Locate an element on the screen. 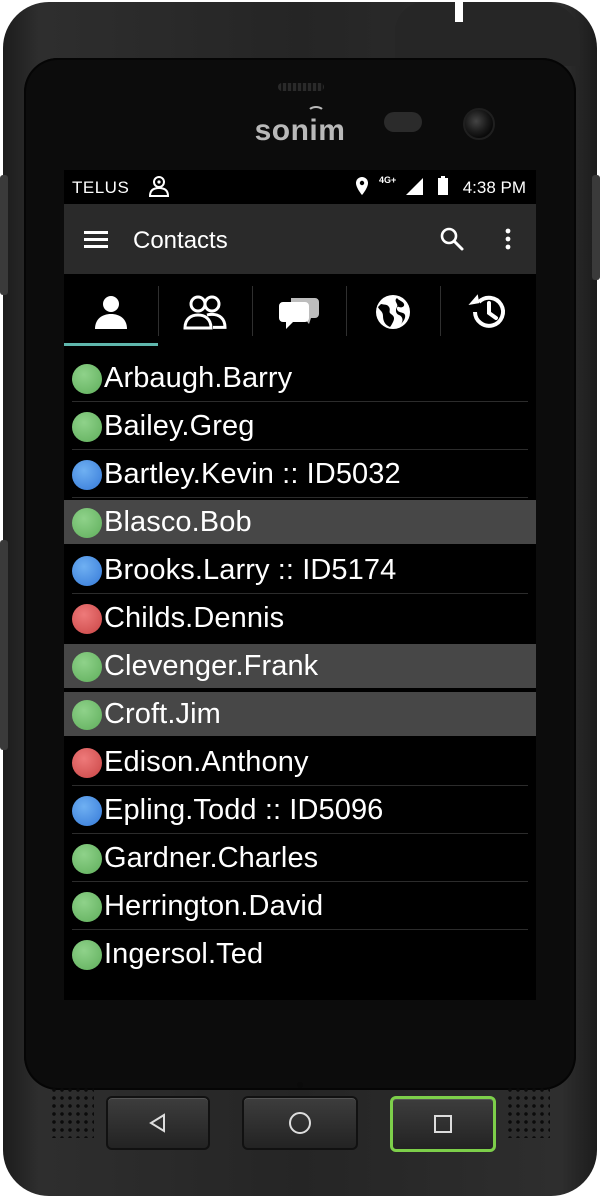 The width and height of the screenshot is (600, 1200). person-icon is located at coordinates (111, 312).